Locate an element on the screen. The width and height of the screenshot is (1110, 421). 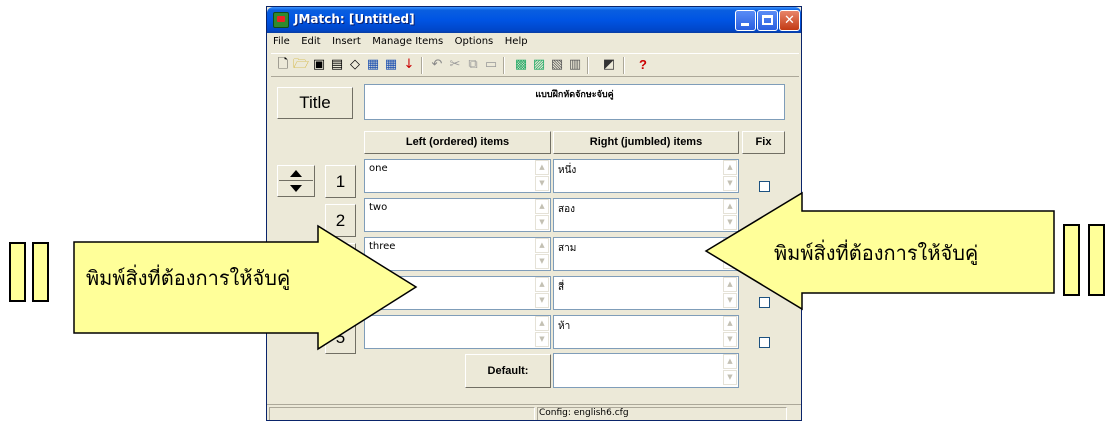
minimize-icon is located at coordinates (745, 24).